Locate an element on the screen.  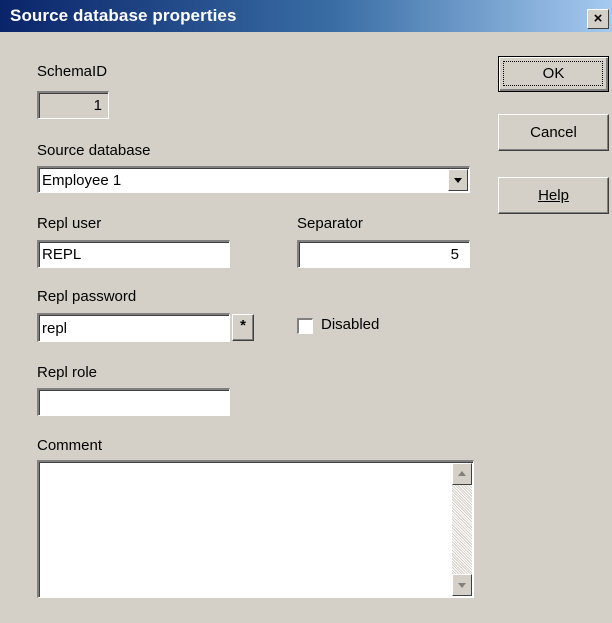
cancel-button-label: Cancel is located at coordinates (553, 132).